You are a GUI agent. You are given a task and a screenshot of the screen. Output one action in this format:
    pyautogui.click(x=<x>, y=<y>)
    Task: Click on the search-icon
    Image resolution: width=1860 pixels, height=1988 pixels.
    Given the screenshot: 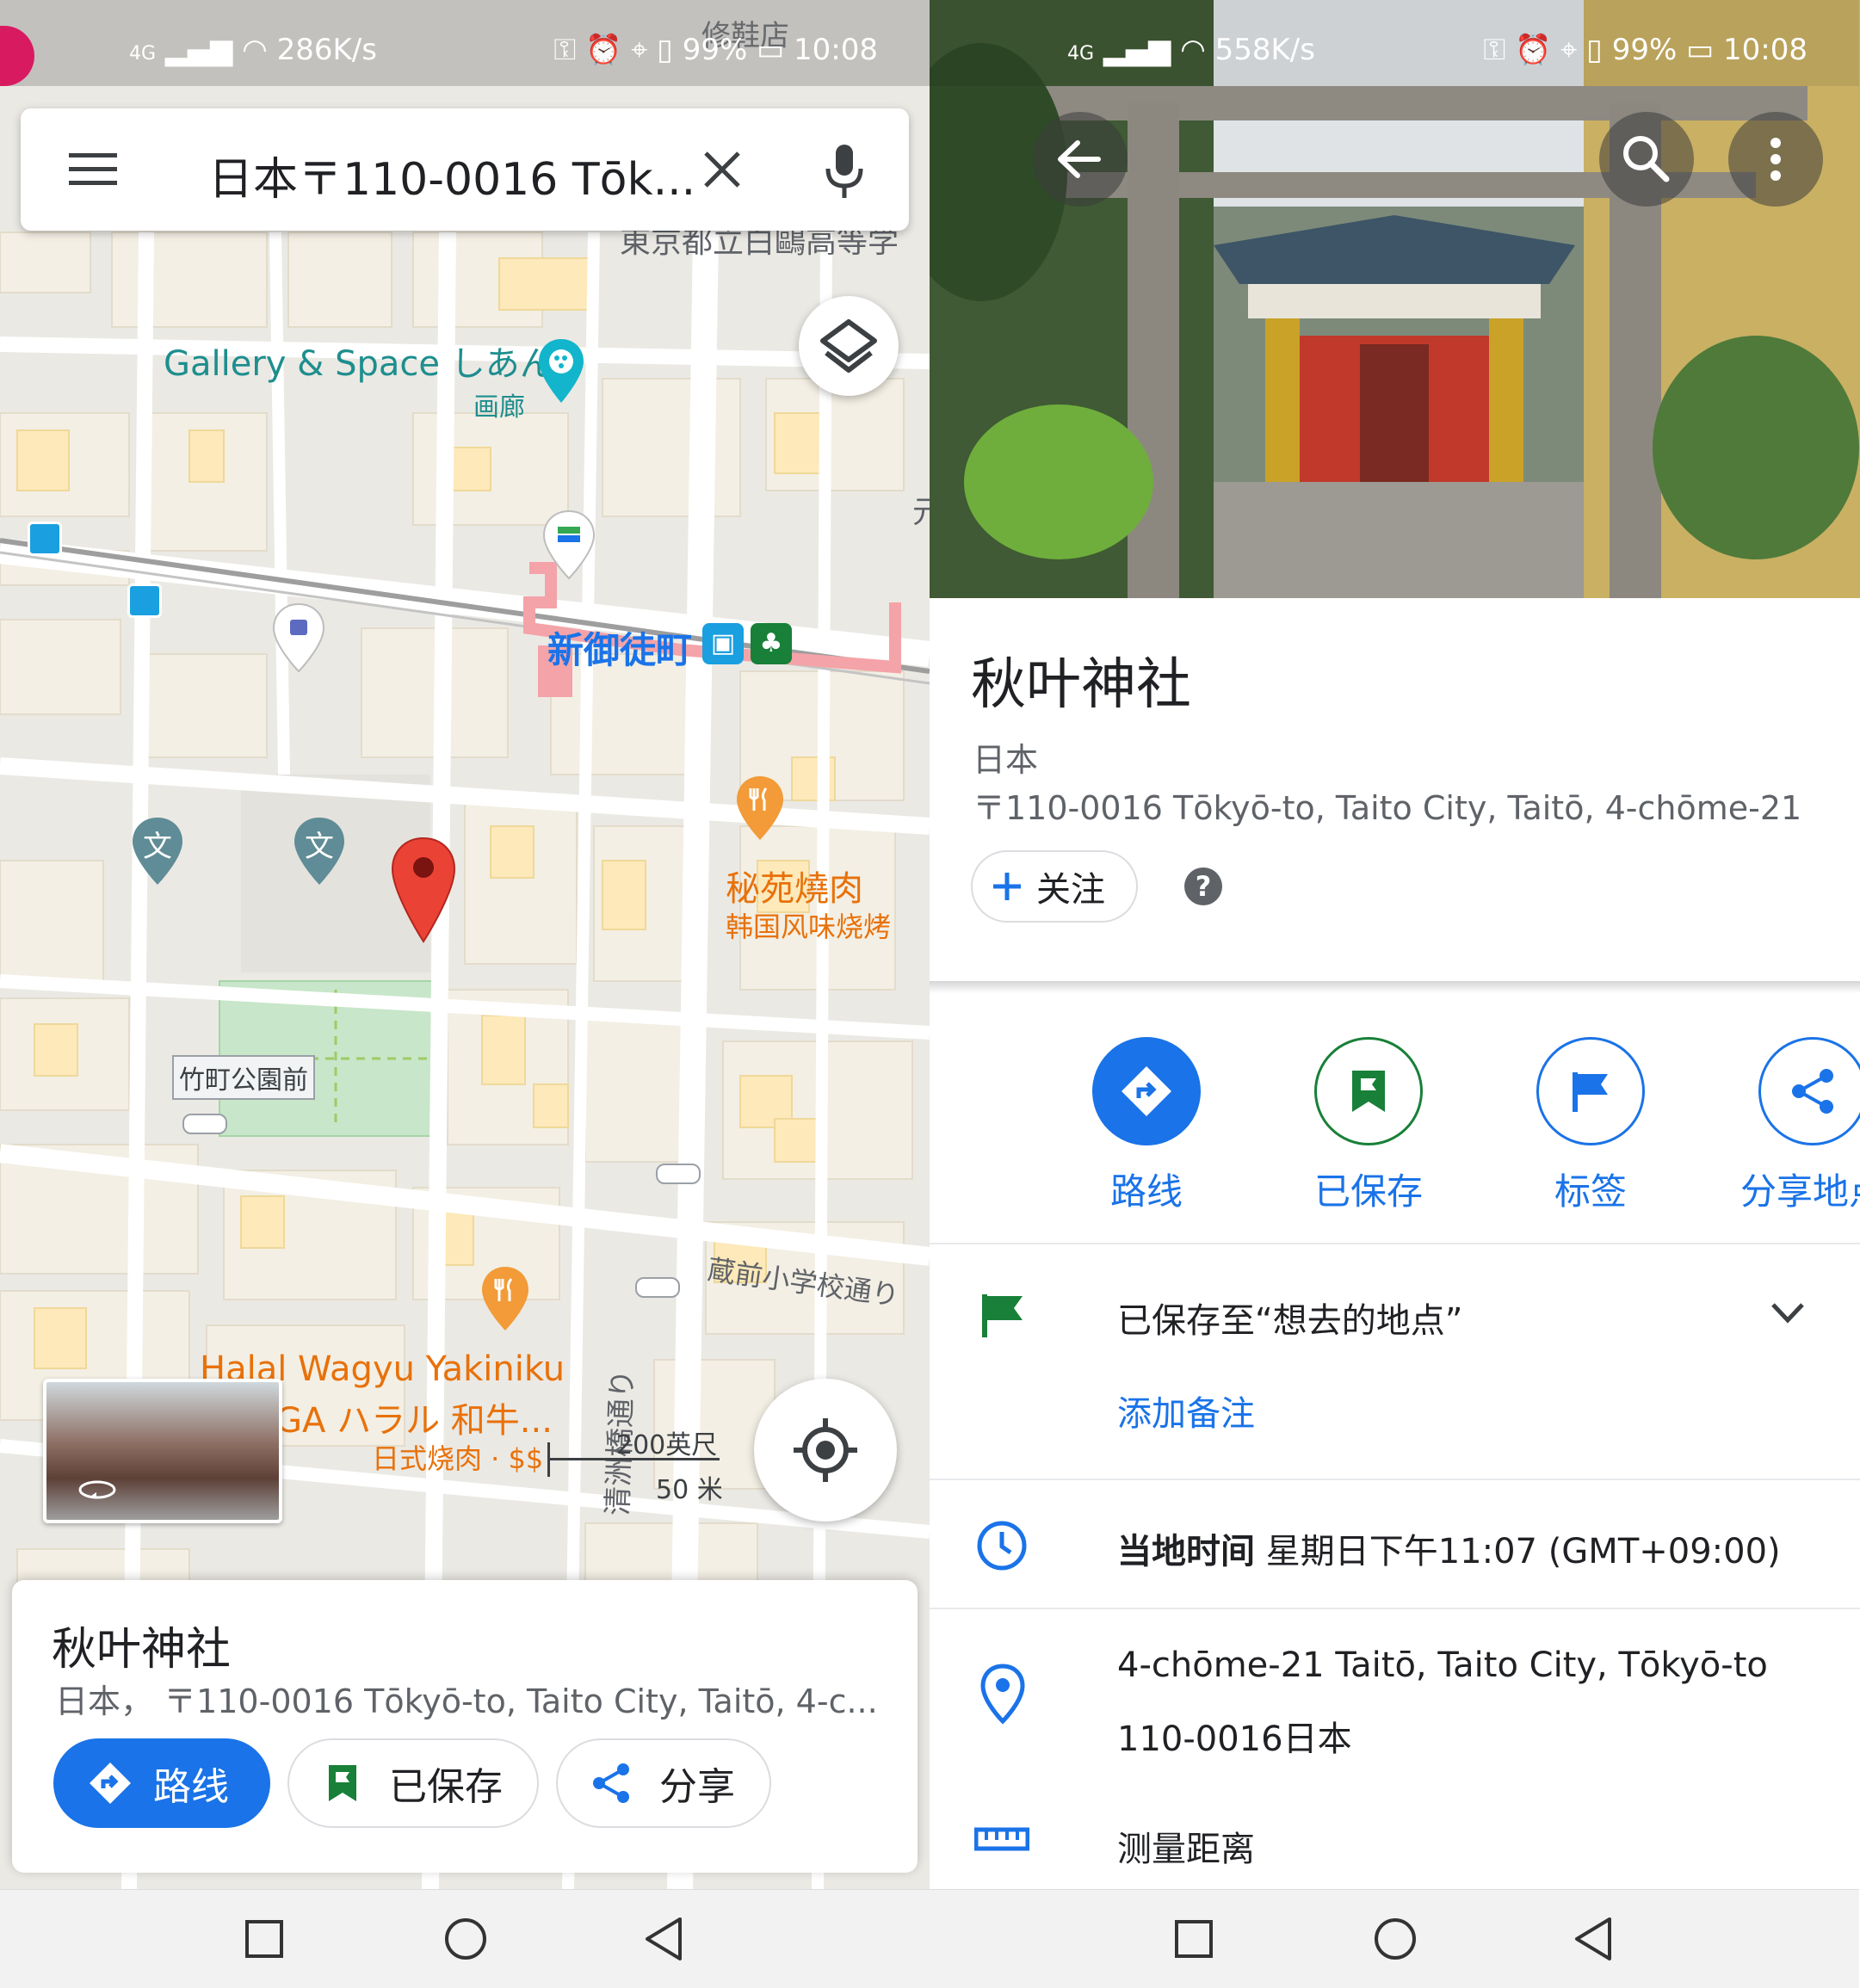 What is the action you would take?
    pyautogui.click(x=1647, y=159)
    